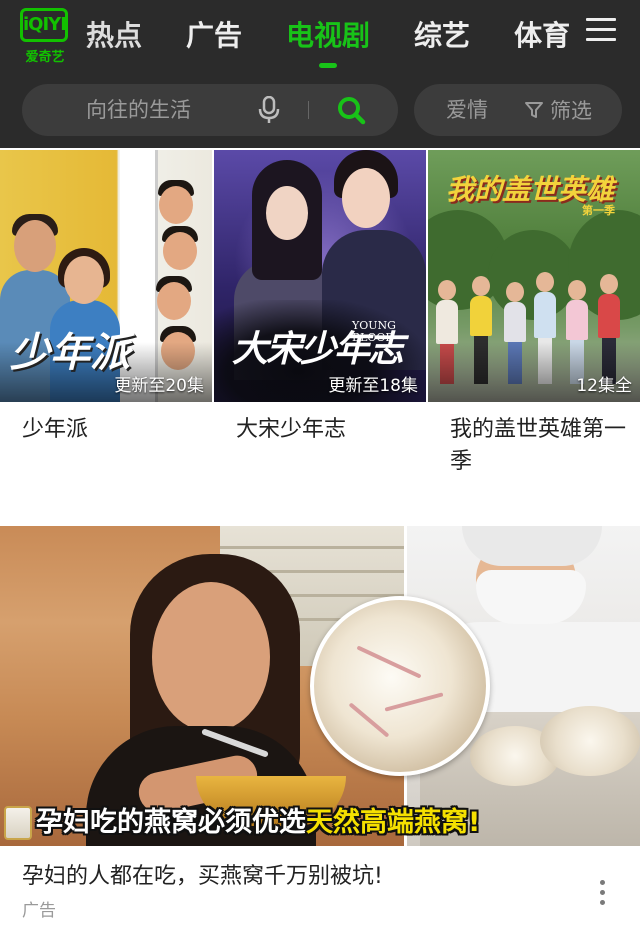 The image size is (640, 936). I want to click on bird-nest-closeup, so click(400, 686).